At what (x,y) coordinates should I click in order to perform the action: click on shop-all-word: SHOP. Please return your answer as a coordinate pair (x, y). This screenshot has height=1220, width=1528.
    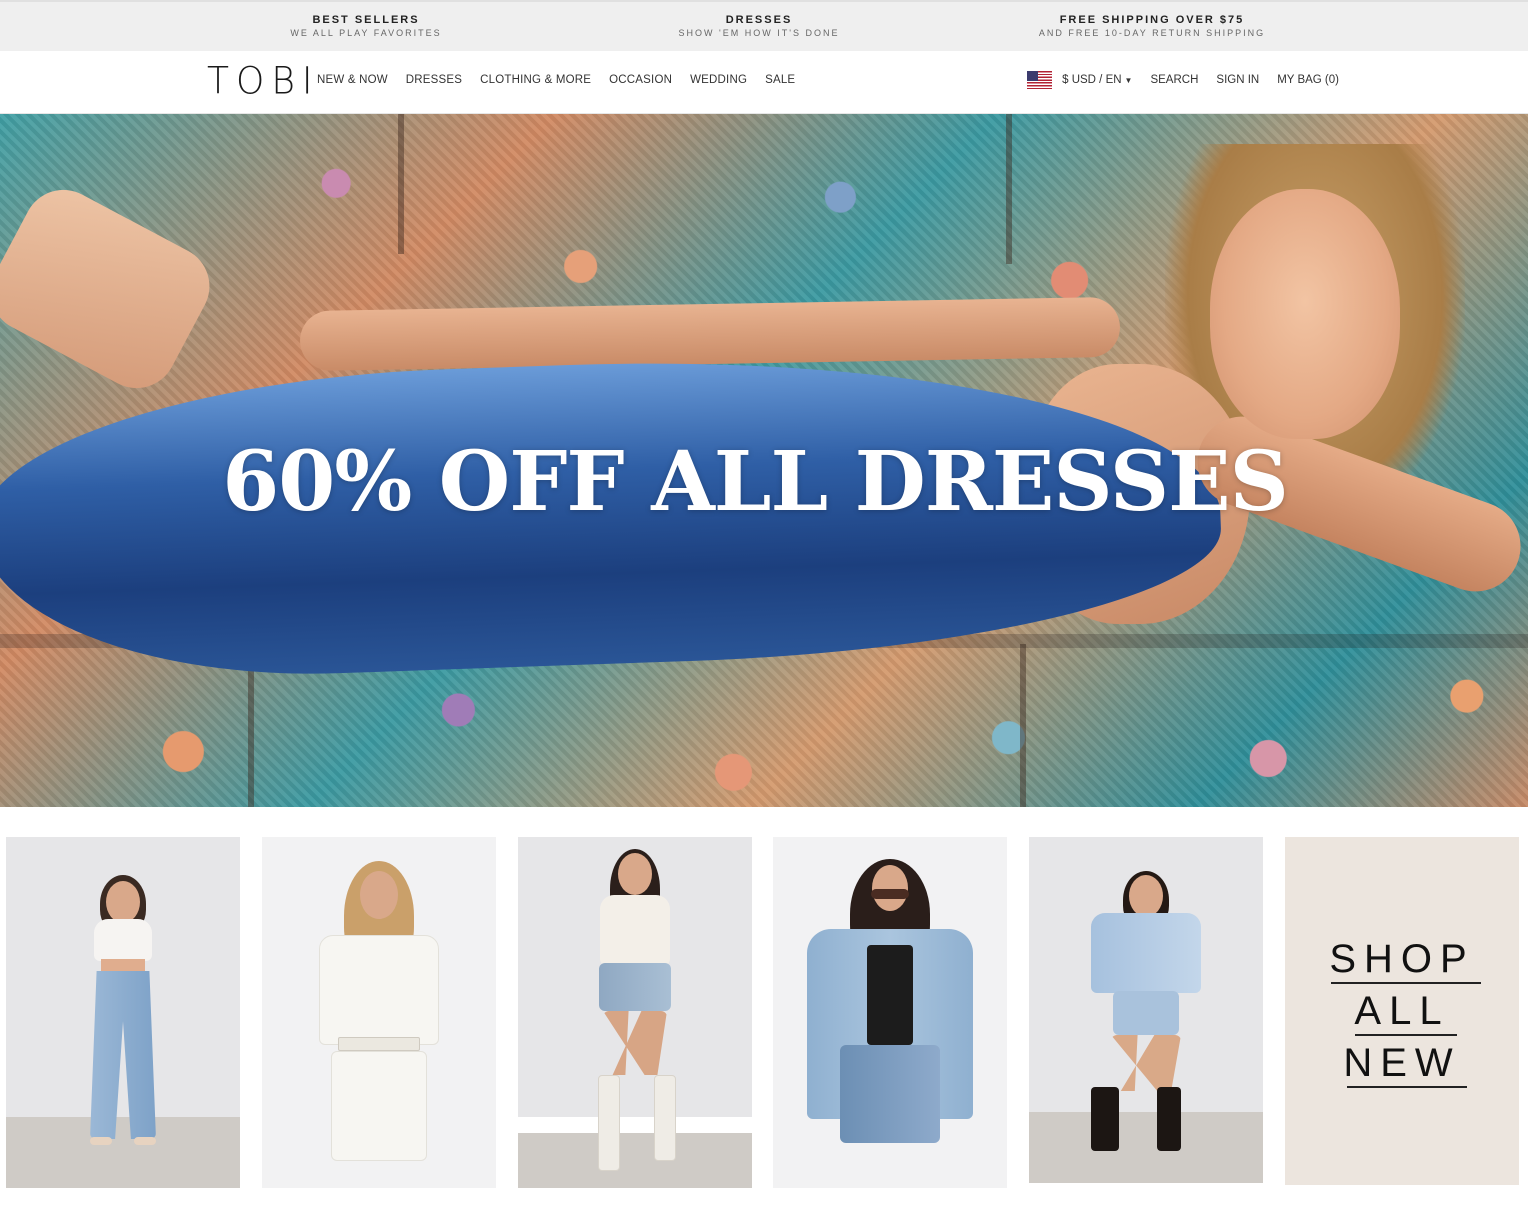
    Looking at the image, I should click on (1402, 959).